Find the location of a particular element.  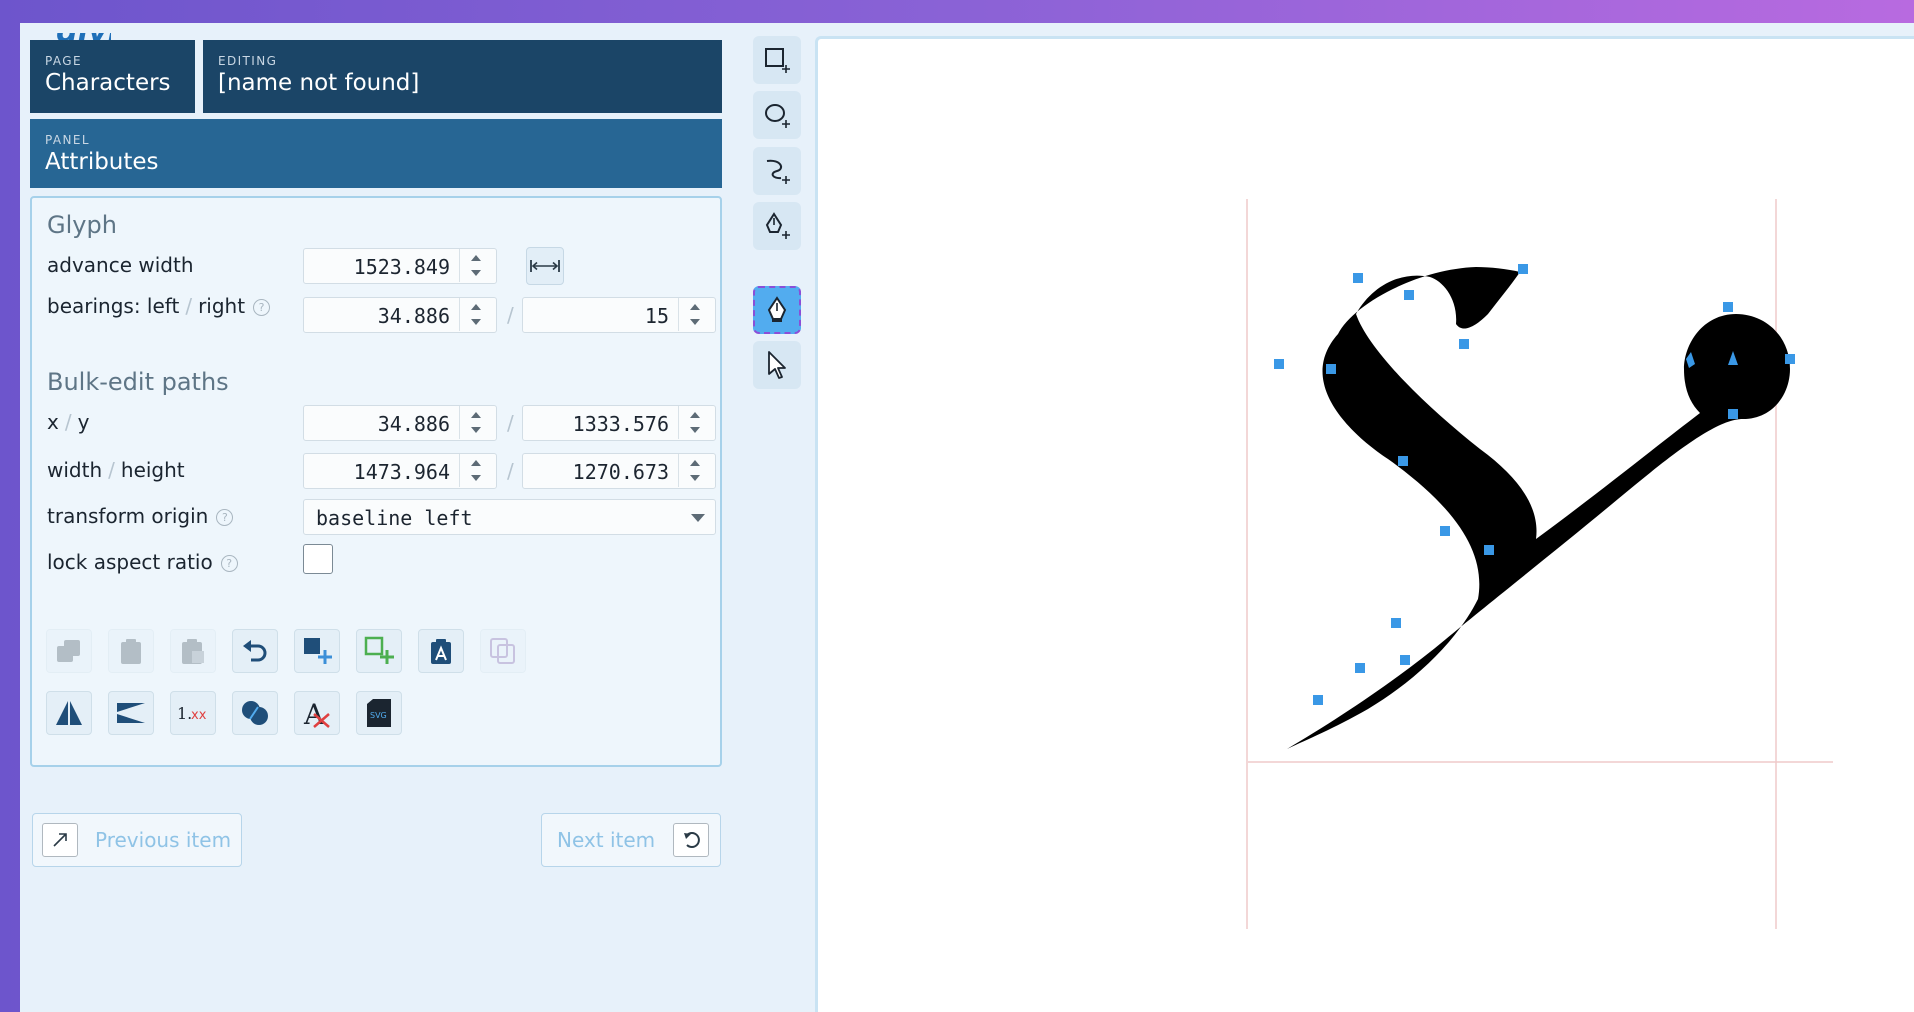

svg-file-icon: SVG is located at coordinates (379, 713).